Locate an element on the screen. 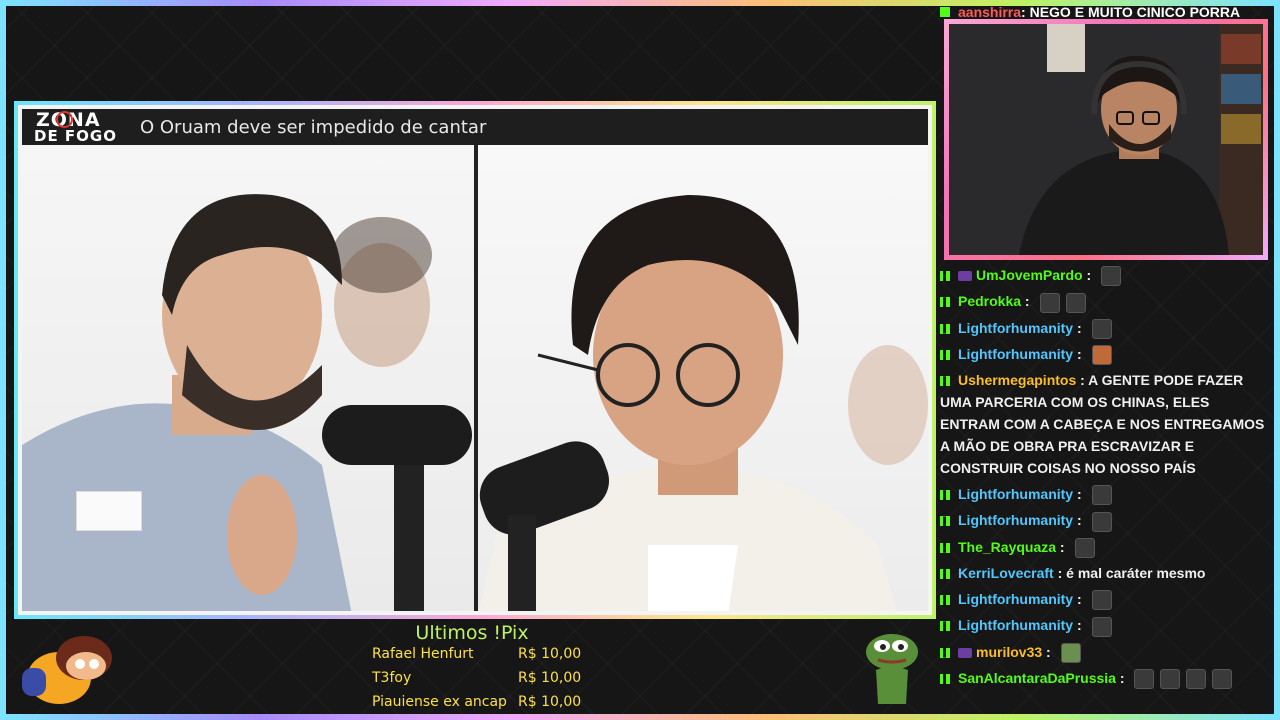  webcam-feed is located at coordinates (1106, 139).